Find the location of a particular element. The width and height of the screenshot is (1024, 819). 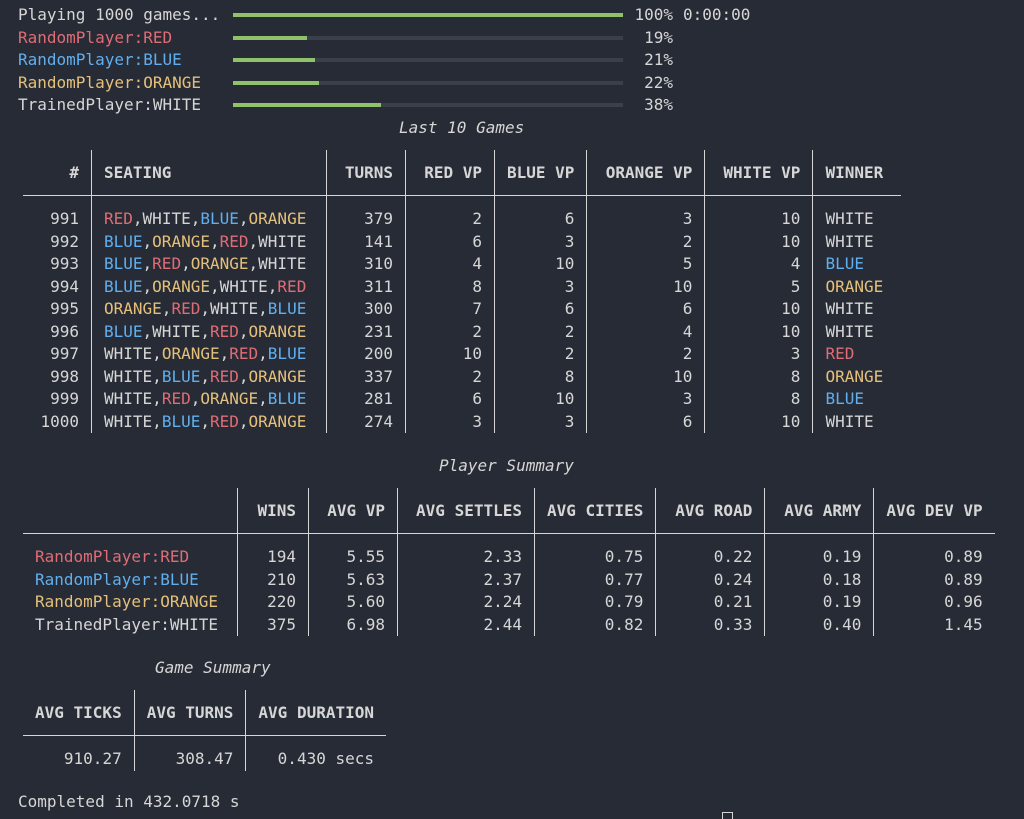

games-row: 998 WHITE,BLUE,RED,ORANGE 337 2 8 10 8 ORANGE is located at coordinates (462, 376).